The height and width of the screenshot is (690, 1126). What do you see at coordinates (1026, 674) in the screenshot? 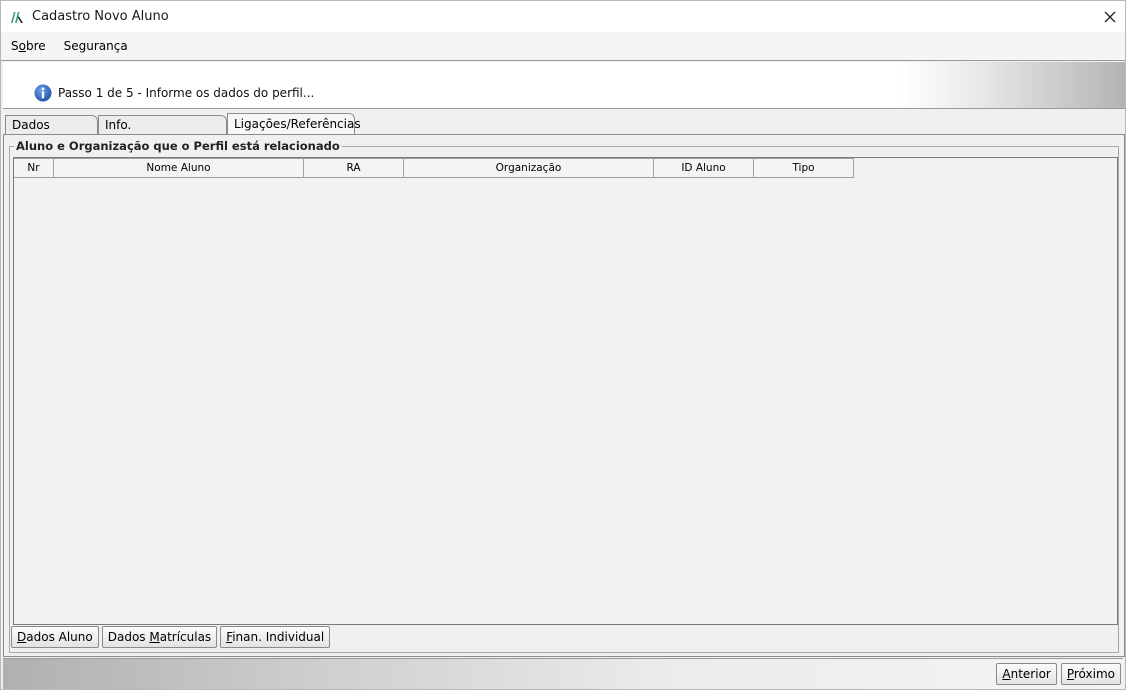
I see `anterior-button: Anterior` at bounding box center [1026, 674].